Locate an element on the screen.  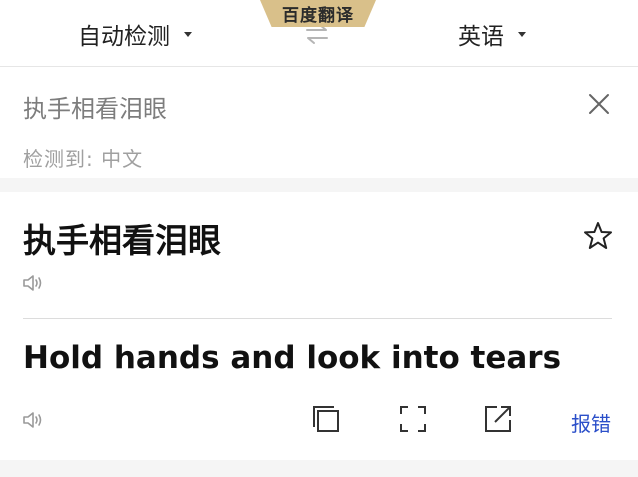
close-icon is located at coordinates (599, 104).